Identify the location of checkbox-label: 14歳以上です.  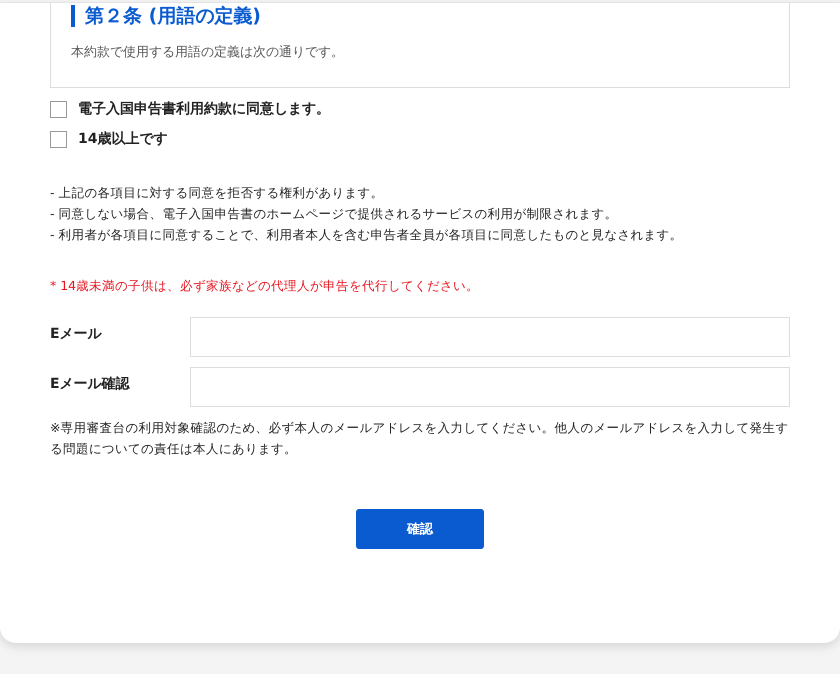
(123, 139).